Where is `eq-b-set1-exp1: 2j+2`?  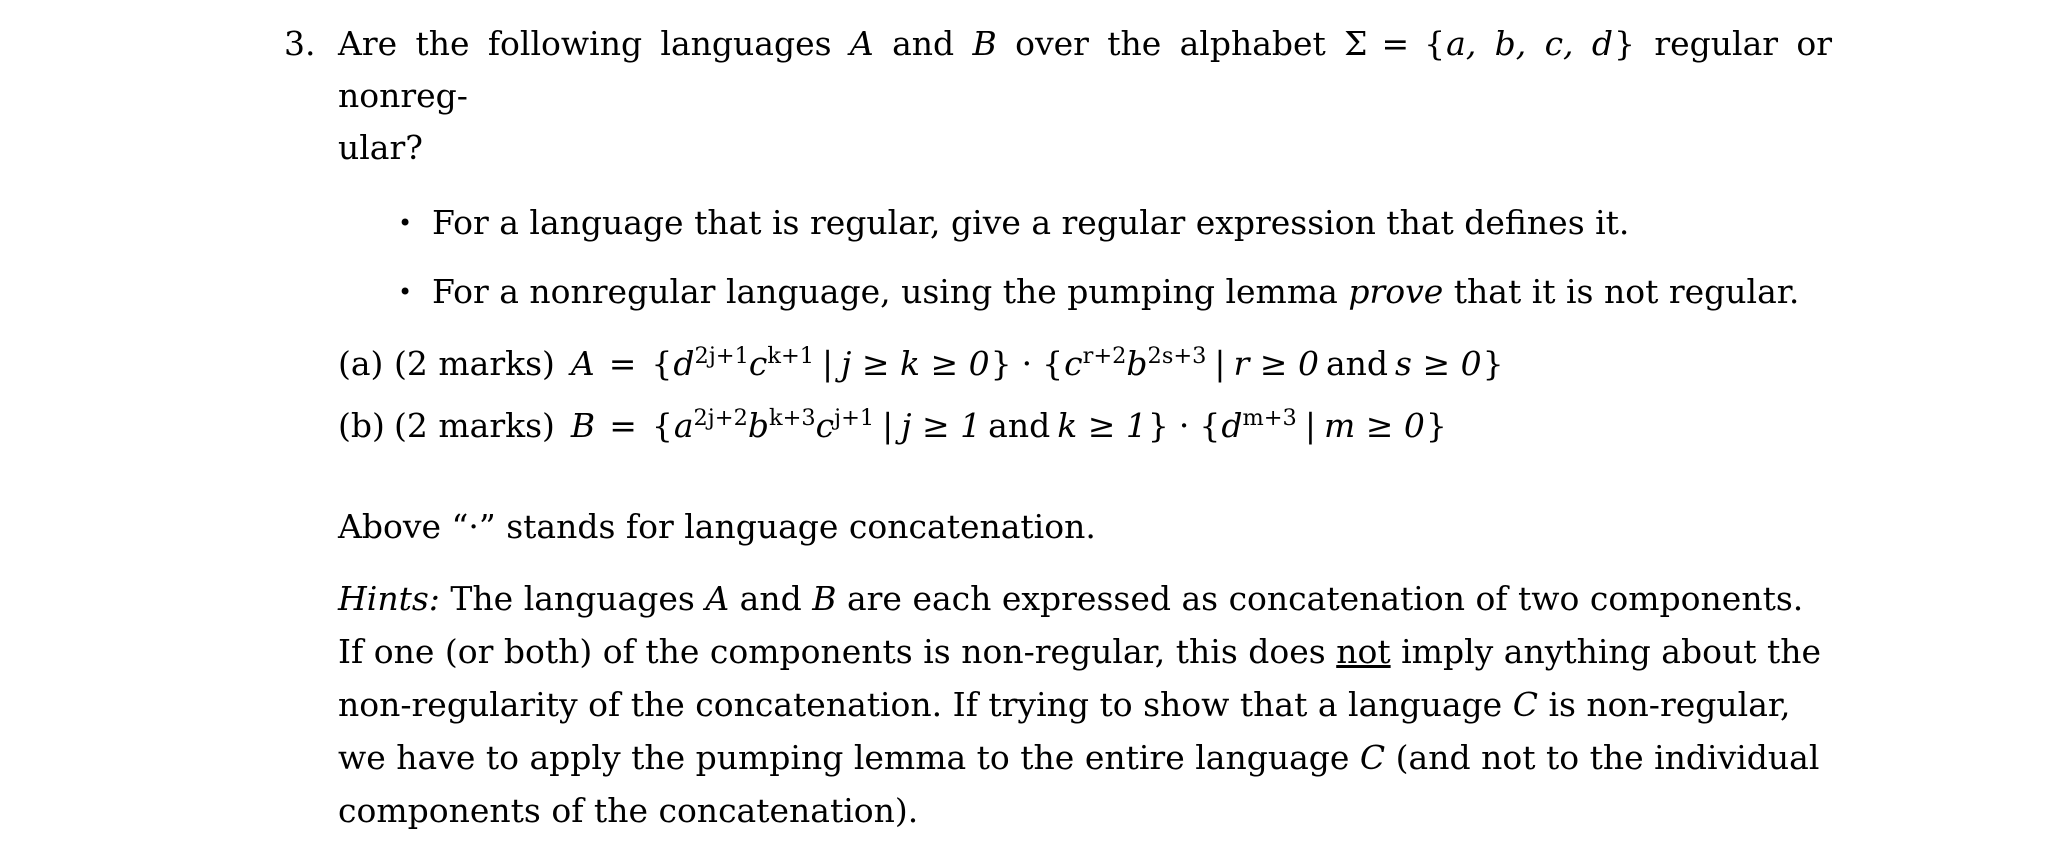 eq-b-set1-exp1: 2j+2 is located at coordinates (720, 418).